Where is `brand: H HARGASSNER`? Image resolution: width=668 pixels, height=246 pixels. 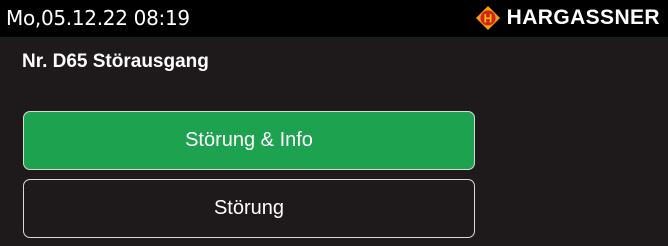
brand: H HARGASSNER is located at coordinates (567, 18).